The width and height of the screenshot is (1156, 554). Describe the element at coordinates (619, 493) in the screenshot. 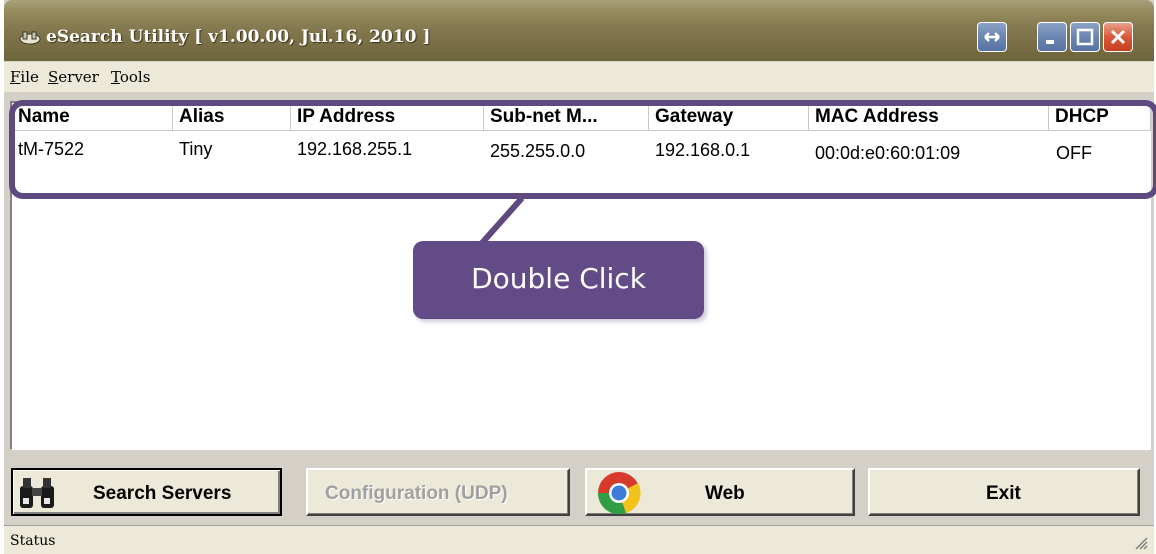

I see `chrome-icon` at that location.